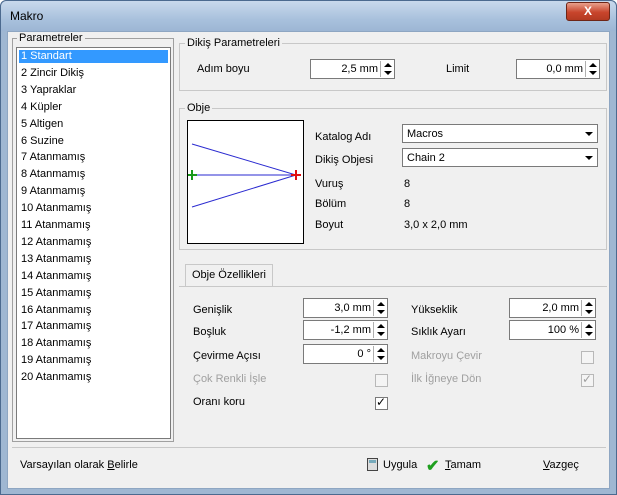 This screenshot has width=617, height=495. What do you see at coordinates (230, 379) in the screenshot?
I see `multicolor-label: Çok Renkli İşle` at bounding box center [230, 379].